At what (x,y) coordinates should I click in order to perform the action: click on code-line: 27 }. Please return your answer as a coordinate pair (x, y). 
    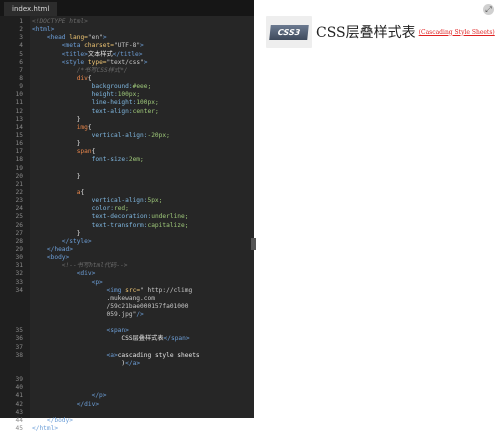
    Looking at the image, I should click on (127, 234).